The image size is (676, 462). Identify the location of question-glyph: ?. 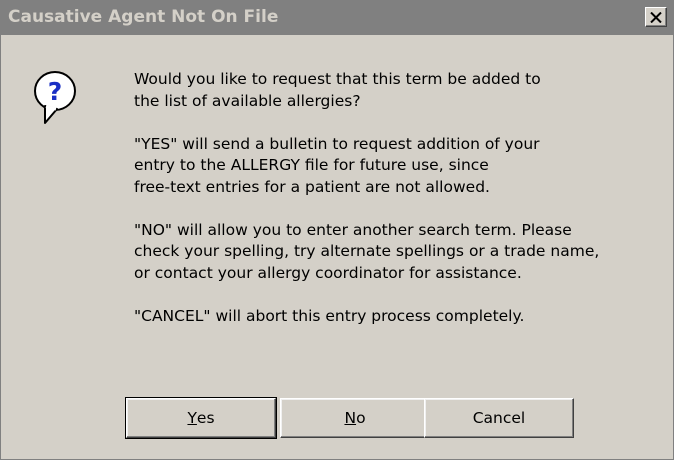
(55, 91).